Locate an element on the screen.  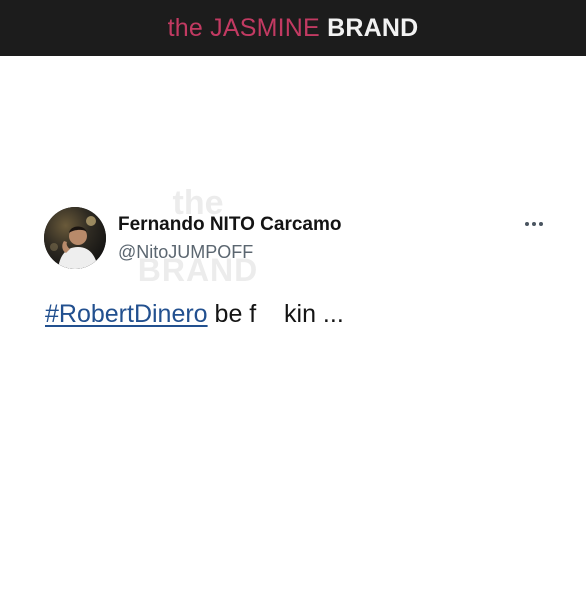
user-handle: @NitoJUMPOFF is located at coordinates (185, 252).